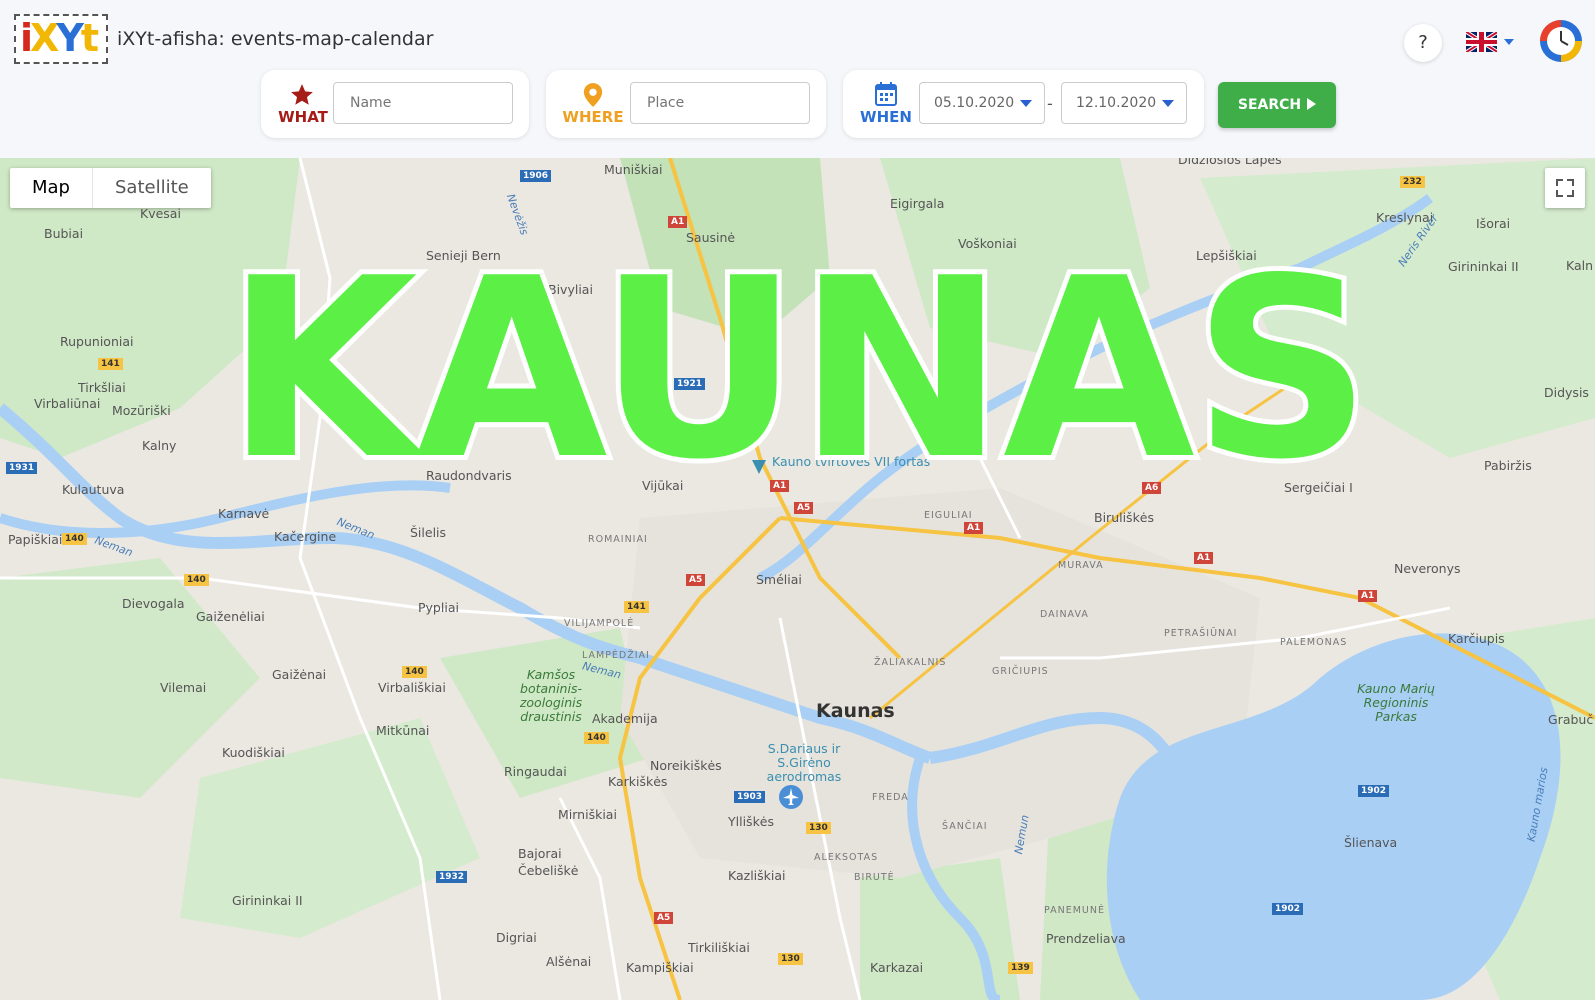  What do you see at coordinates (886, 94) in the screenshot?
I see `calendar-icon` at bounding box center [886, 94].